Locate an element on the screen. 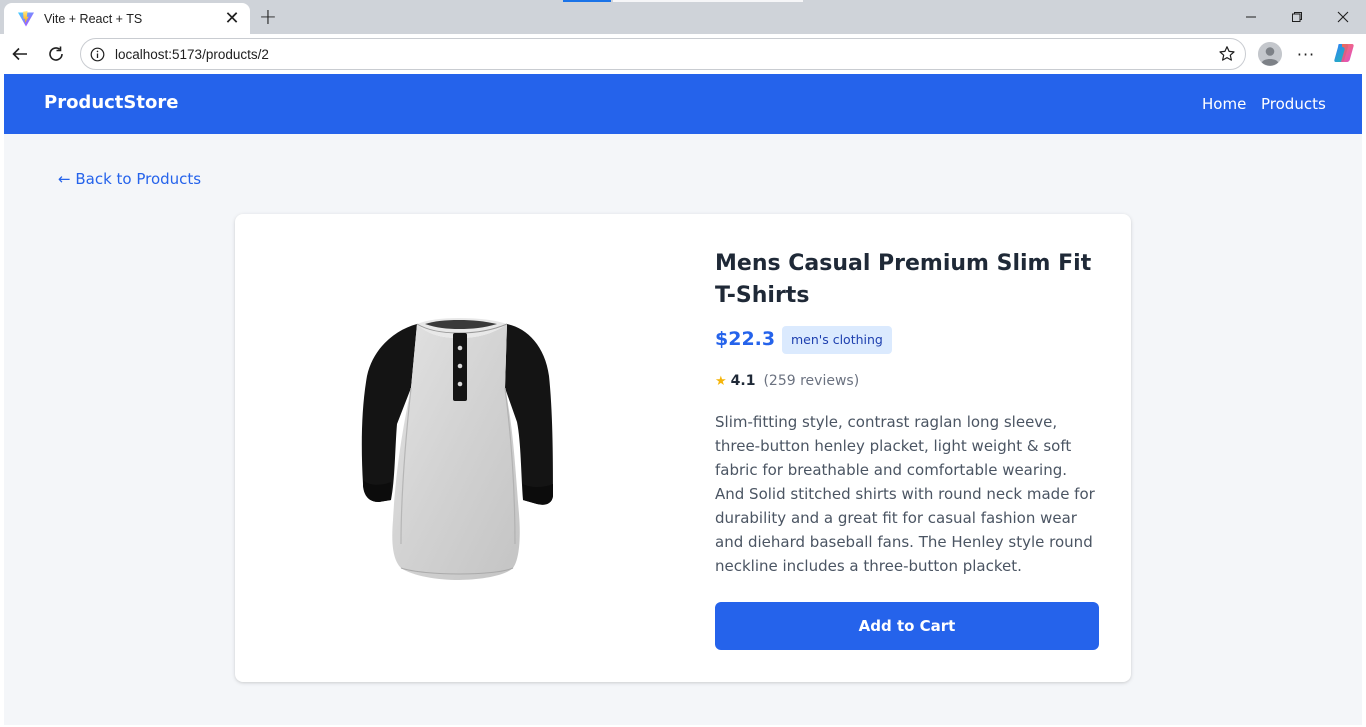 Image resolution: width=1366 pixels, height=727 pixels. add-to-cart-button: Add to Cart is located at coordinates (907, 626).